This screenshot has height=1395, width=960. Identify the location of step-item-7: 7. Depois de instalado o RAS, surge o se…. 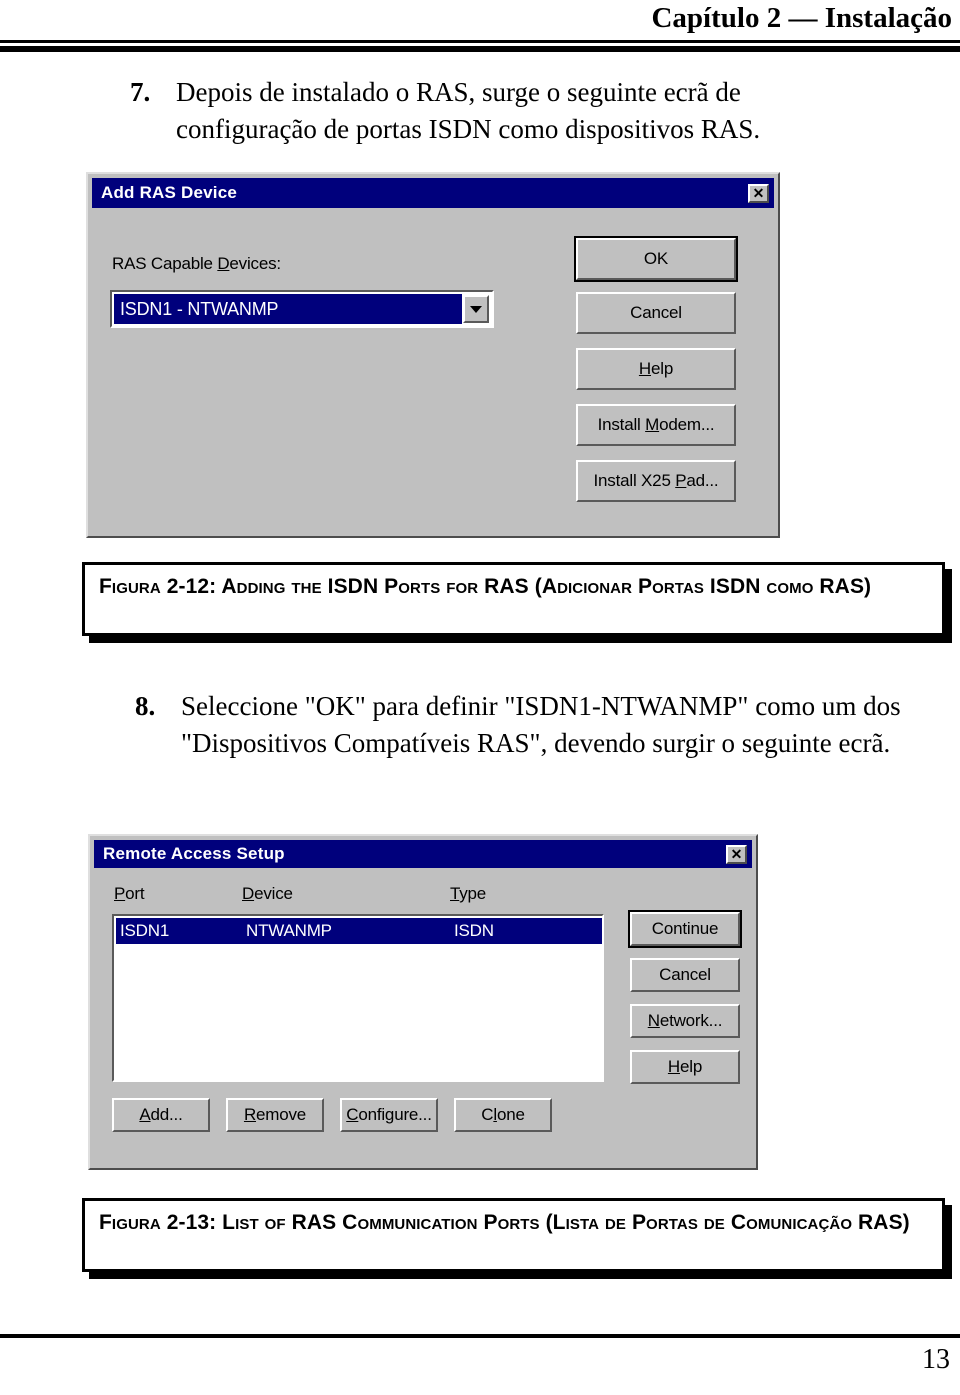
(525, 111).